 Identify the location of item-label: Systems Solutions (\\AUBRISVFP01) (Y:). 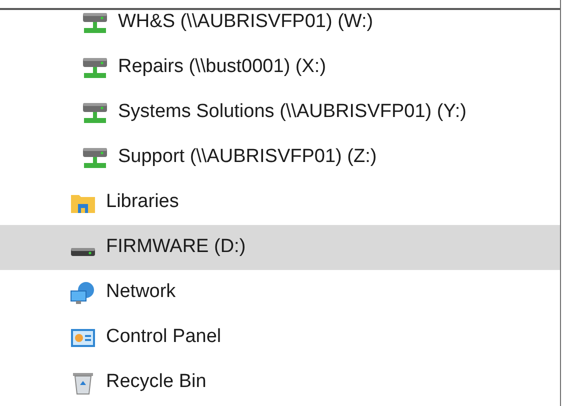
(292, 112).